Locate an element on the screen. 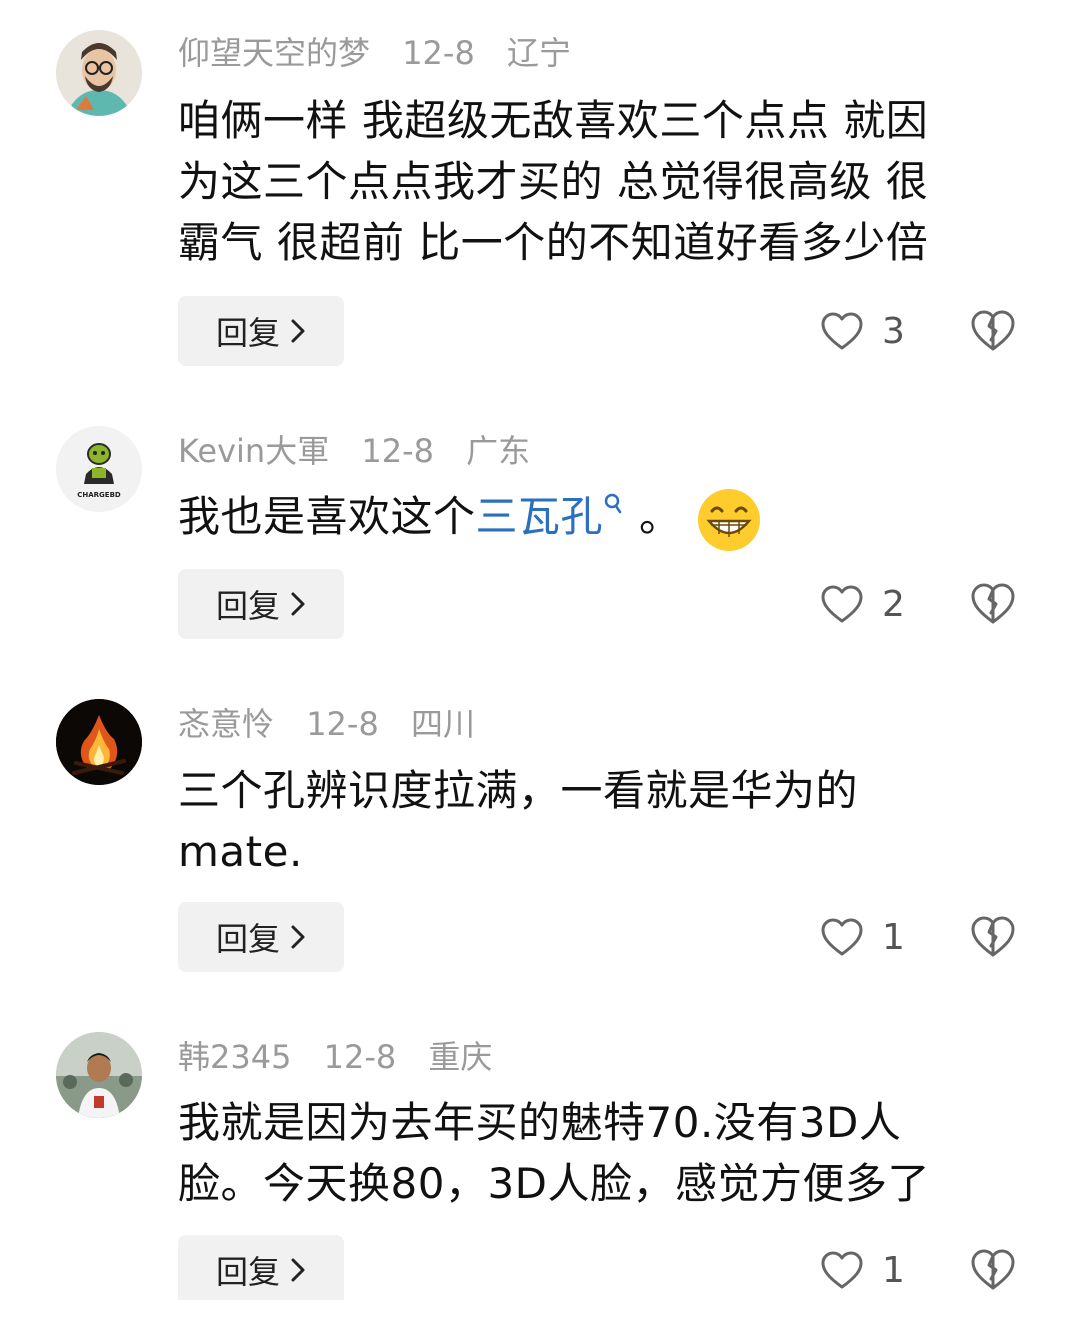  comment-line: 我就是因为去年买的魅特70.没有3D人 is located at coordinates (540, 1122).